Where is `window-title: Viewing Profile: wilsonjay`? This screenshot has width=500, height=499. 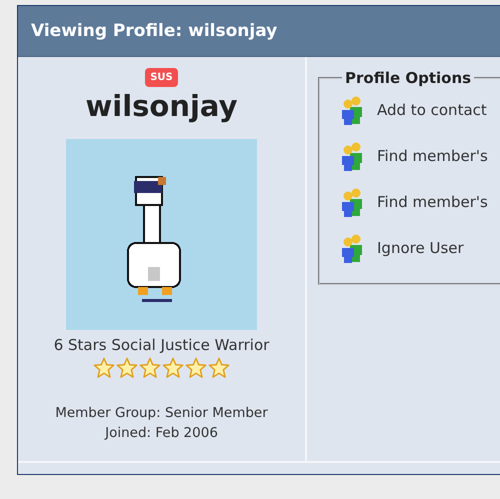 window-title: Viewing Profile: wilsonjay is located at coordinates (154, 31).